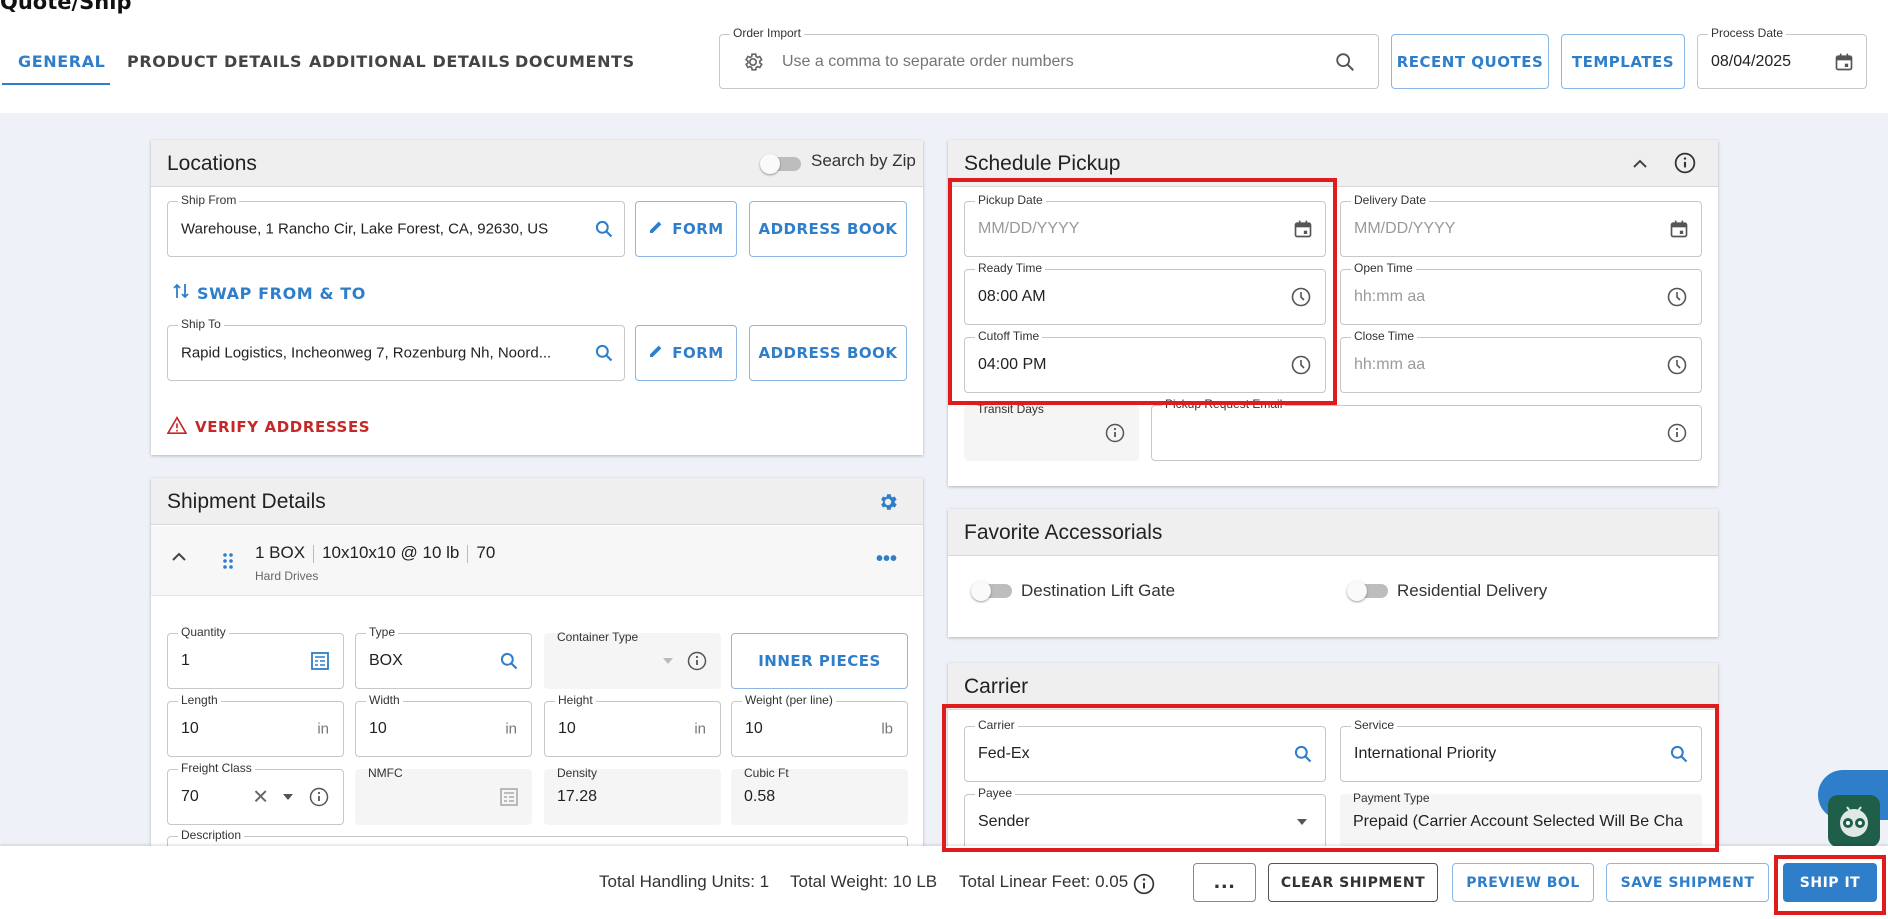 This screenshot has width=1888, height=919. Describe the element at coordinates (1367, 591) in the screenshot. I see `residential-delivery-toggle` at that location.